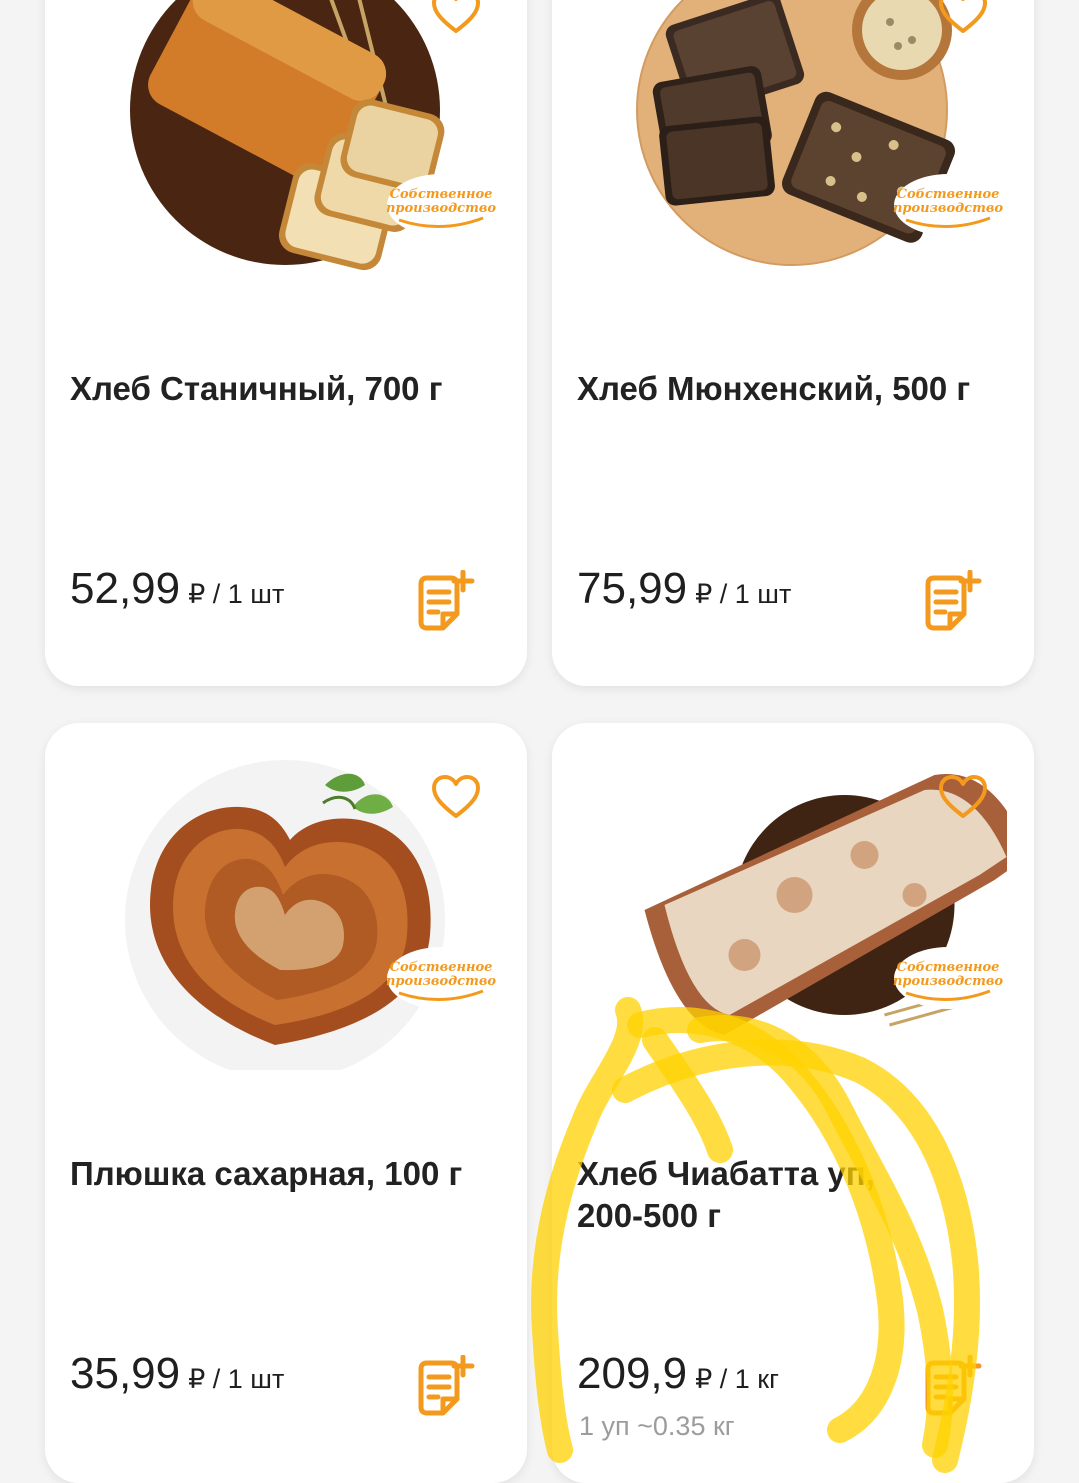 This screenshot has height=1483, width=1079. I want to click on product-image-white-bread, so click(287, 142).